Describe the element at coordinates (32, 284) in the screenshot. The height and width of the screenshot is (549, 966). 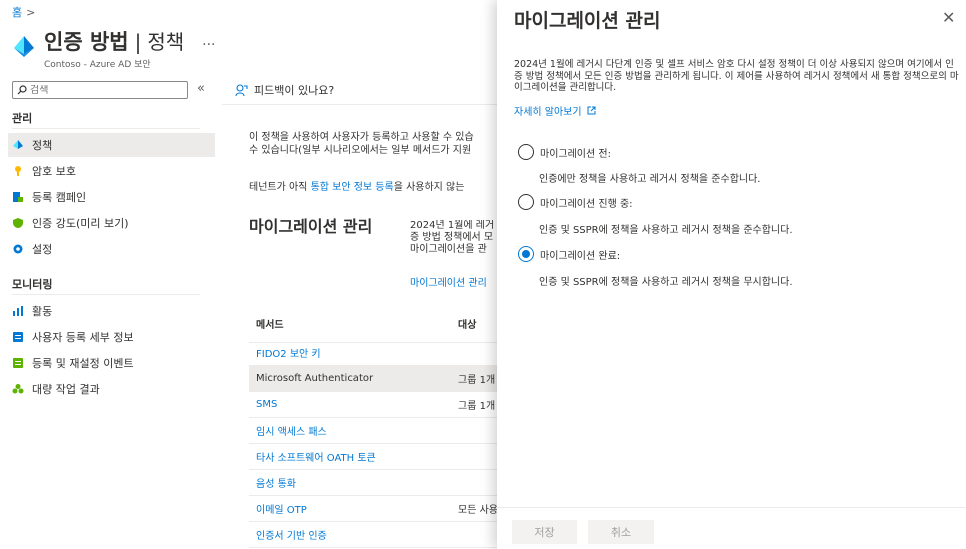
I see `nav-section-monitoring: 모니터링` at that location.